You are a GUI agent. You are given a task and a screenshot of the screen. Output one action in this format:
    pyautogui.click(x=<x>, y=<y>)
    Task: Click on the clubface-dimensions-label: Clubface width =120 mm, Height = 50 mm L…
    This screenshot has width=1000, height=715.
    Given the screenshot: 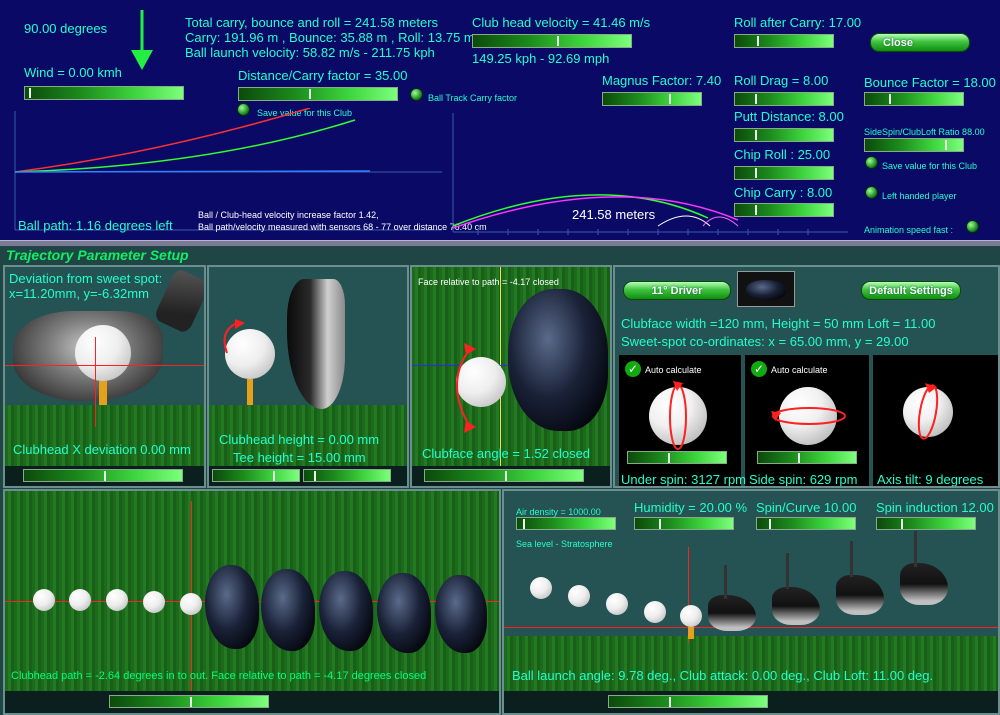 What is the action you would take?
    pyautogui.click(x=778, y=323)
    